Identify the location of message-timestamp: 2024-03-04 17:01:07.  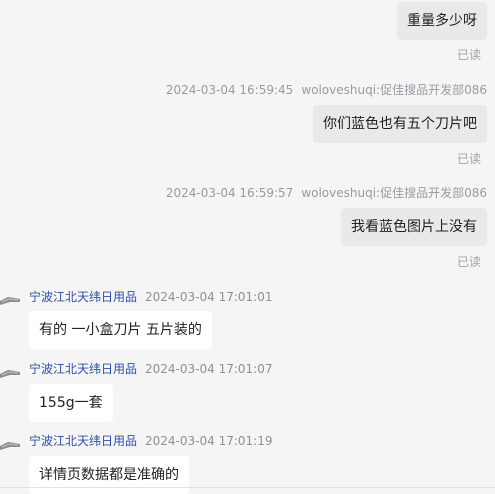
(209, 369).